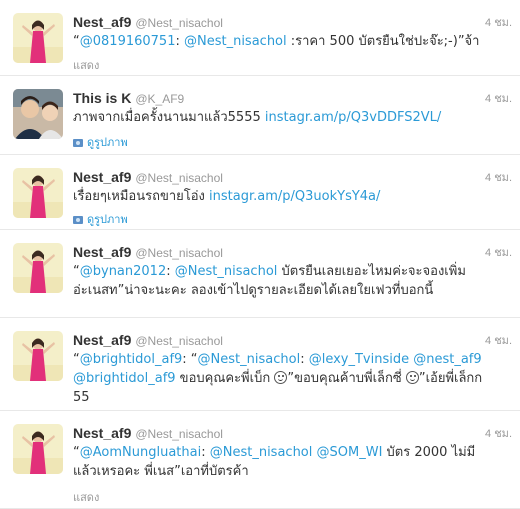 The image size is (520, 509). What do you see at coordinates (296, 98) in the screenshot?
I see `tweet-header: This is K @K_AF9` at bounding box center [296, 98].